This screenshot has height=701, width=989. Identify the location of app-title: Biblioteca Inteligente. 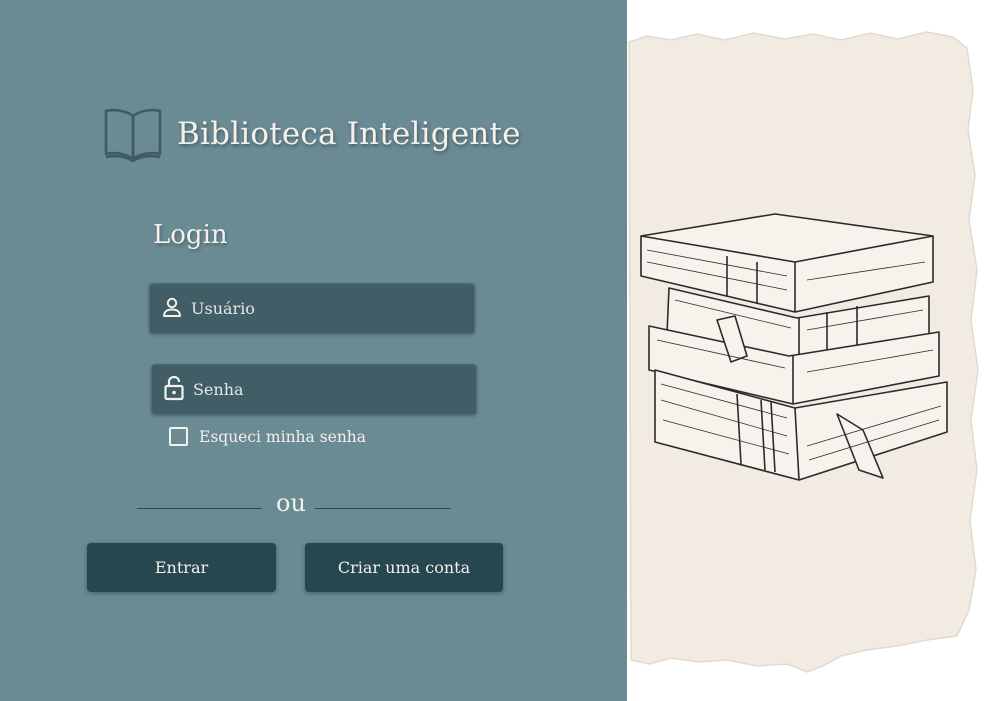
(349, 134).